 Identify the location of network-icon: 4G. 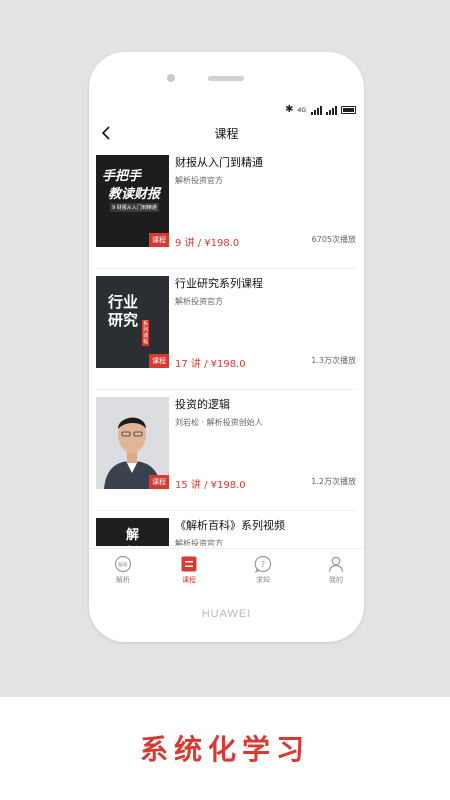
(301, 110).